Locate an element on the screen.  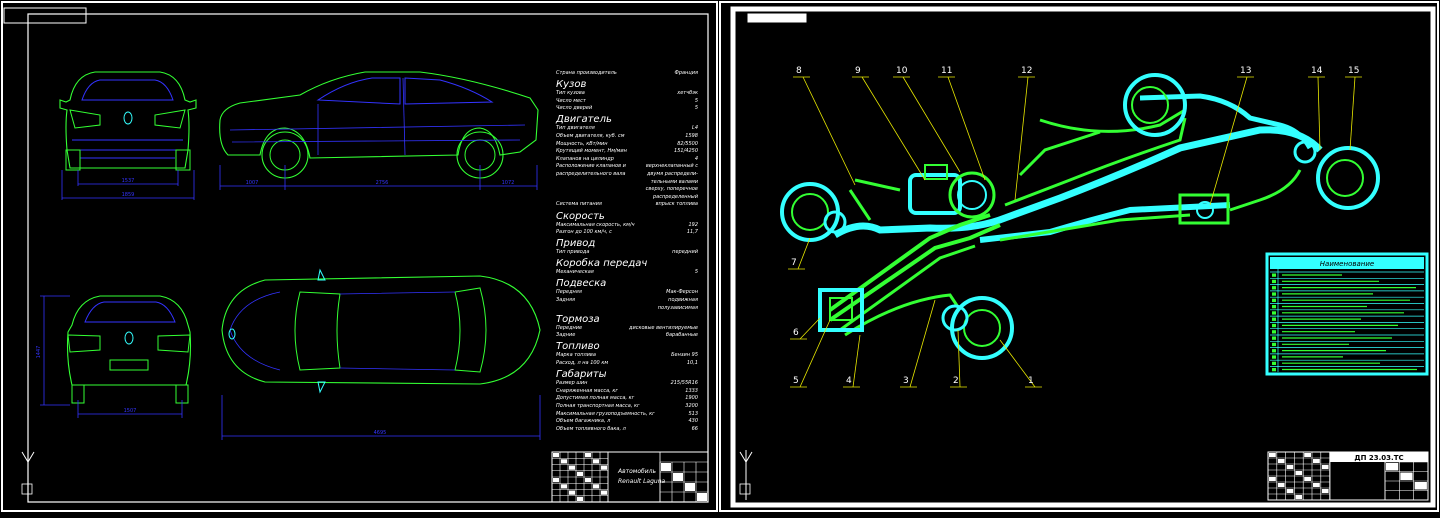
stamp-title-line-1: Автомобиль is located at coordinates (637, 471).